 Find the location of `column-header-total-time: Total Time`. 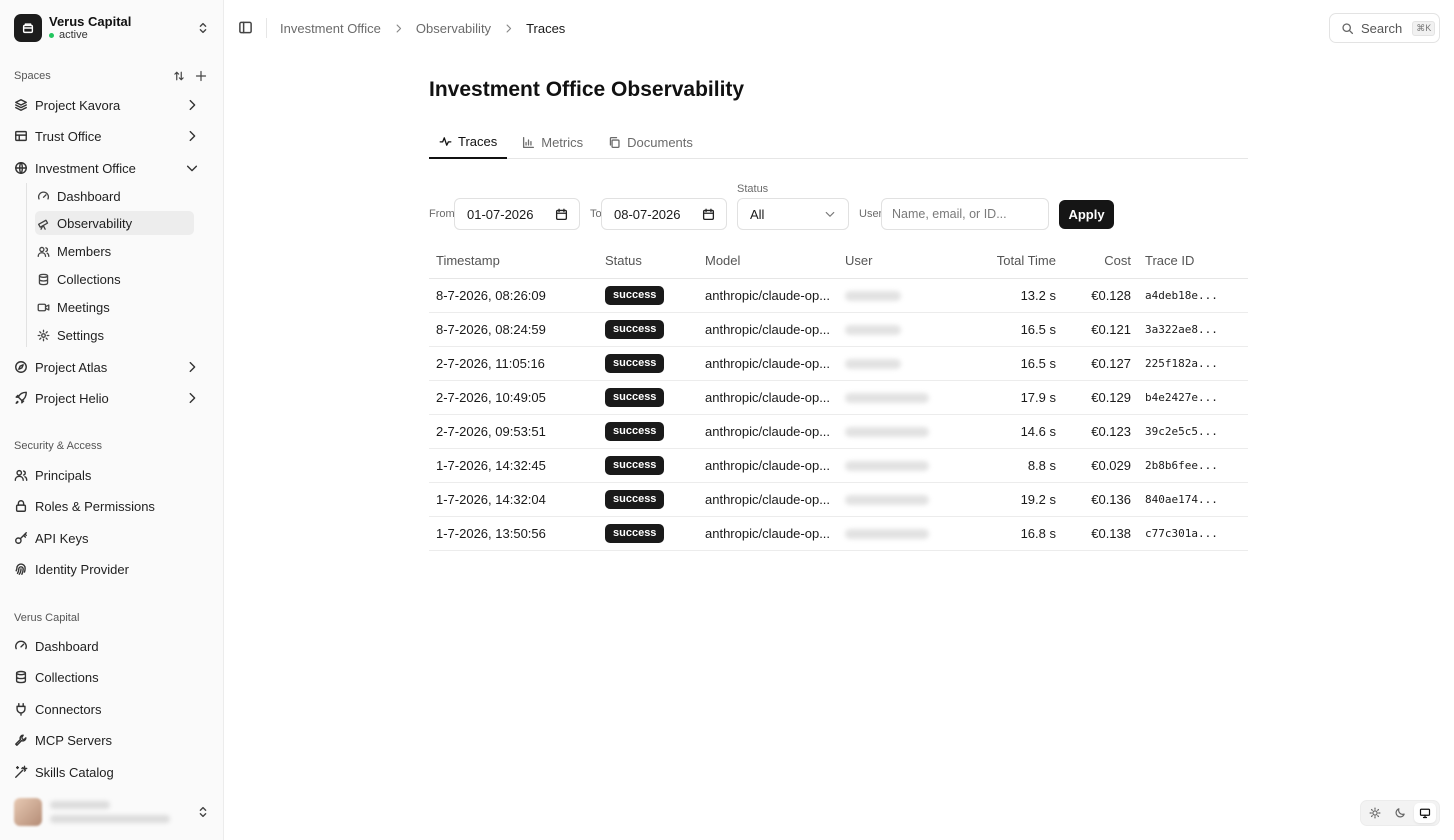

column-header-total-time: Total Time is located at coordinates (999, 261).